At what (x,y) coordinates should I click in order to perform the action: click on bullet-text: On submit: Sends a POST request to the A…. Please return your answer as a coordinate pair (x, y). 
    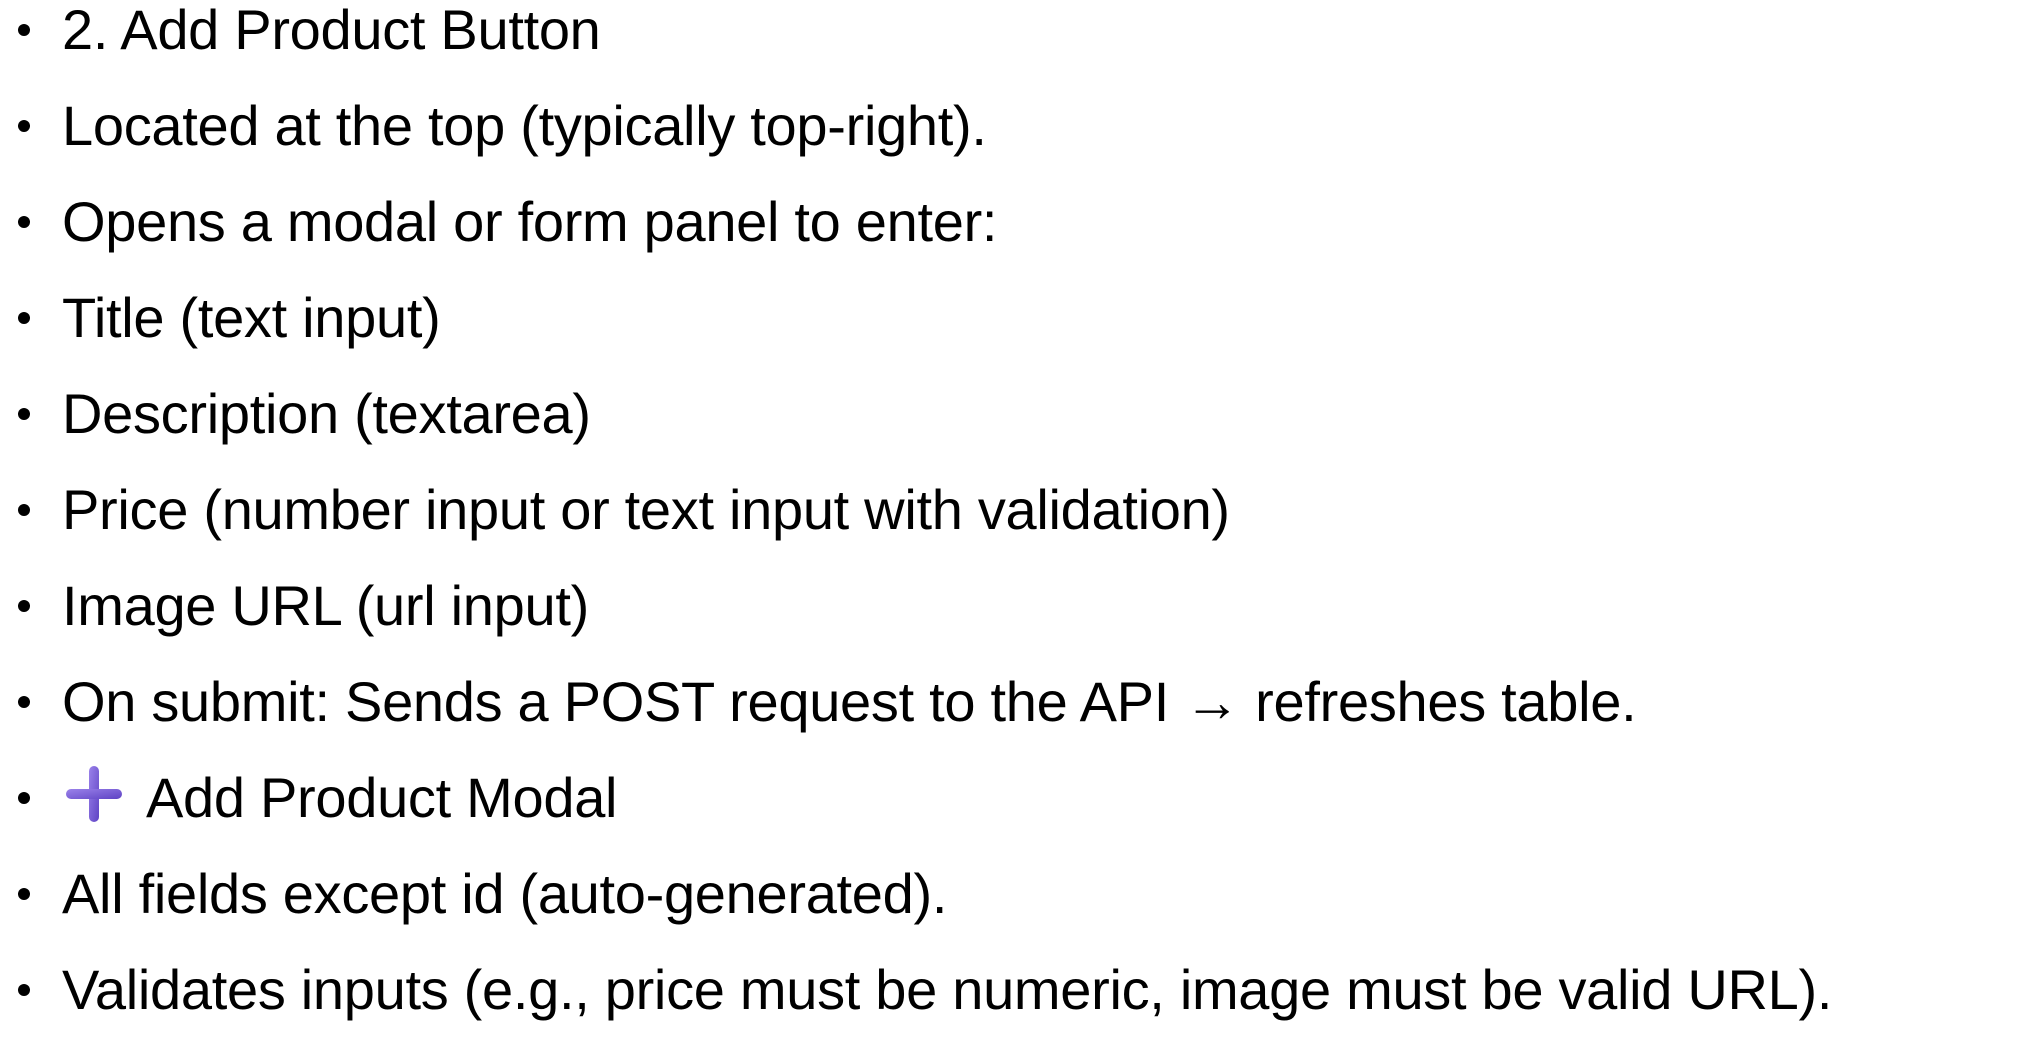
    Looking at the image, I should click on (849, 701).